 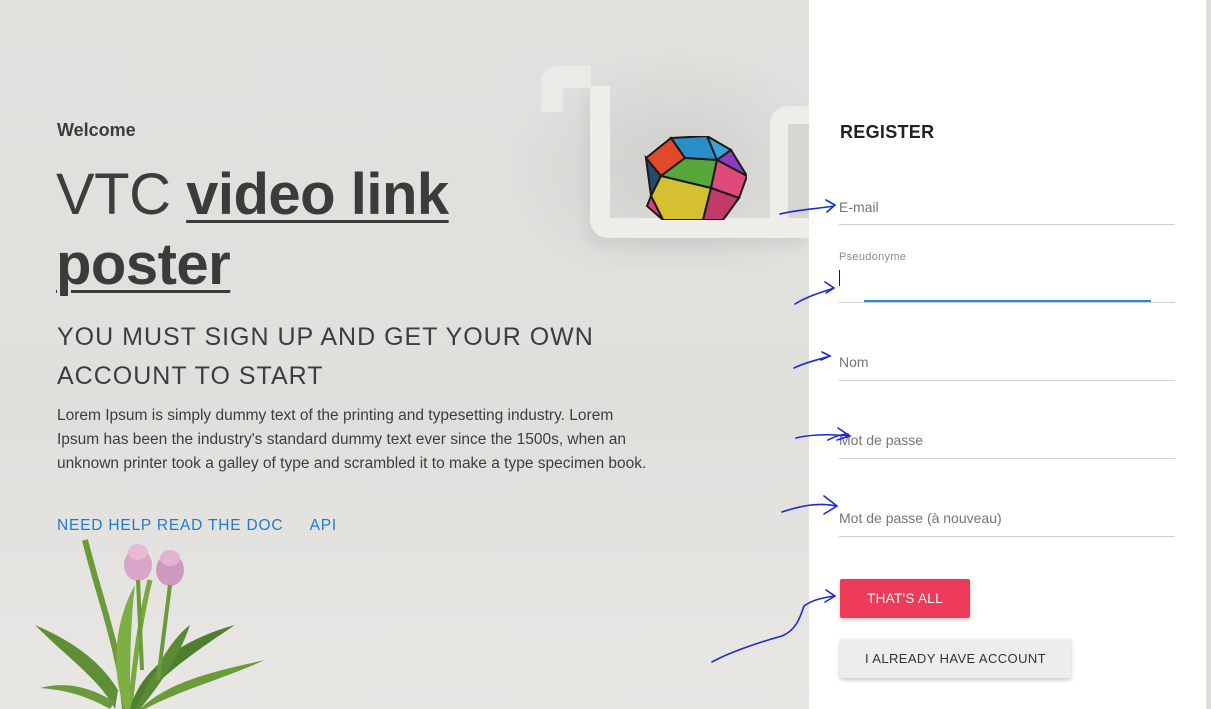 I want to click on nom-field, so click(x=1007, y=365).